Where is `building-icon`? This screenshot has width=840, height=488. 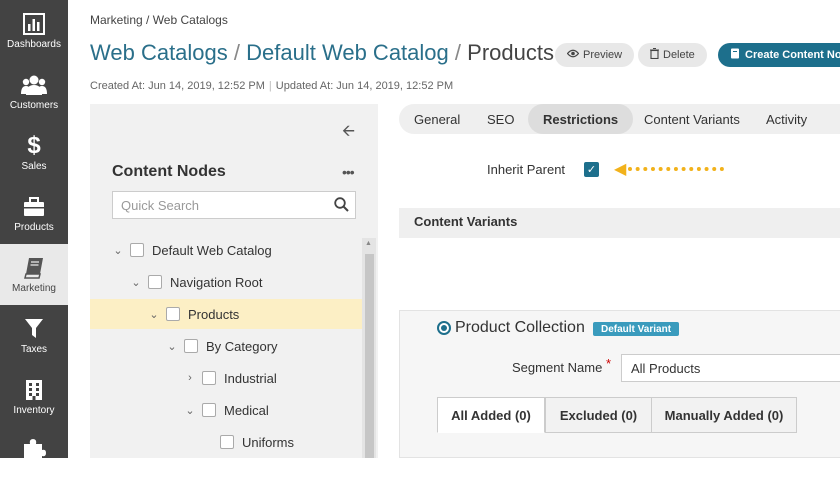
building-icon is located at coordinates (34, 390).